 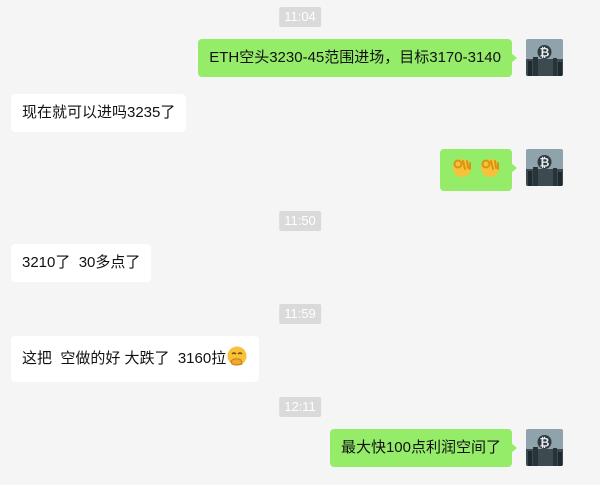 I want to click on message-bubble-incoming: 3210了 30多点了, so click(x=81, y=263).